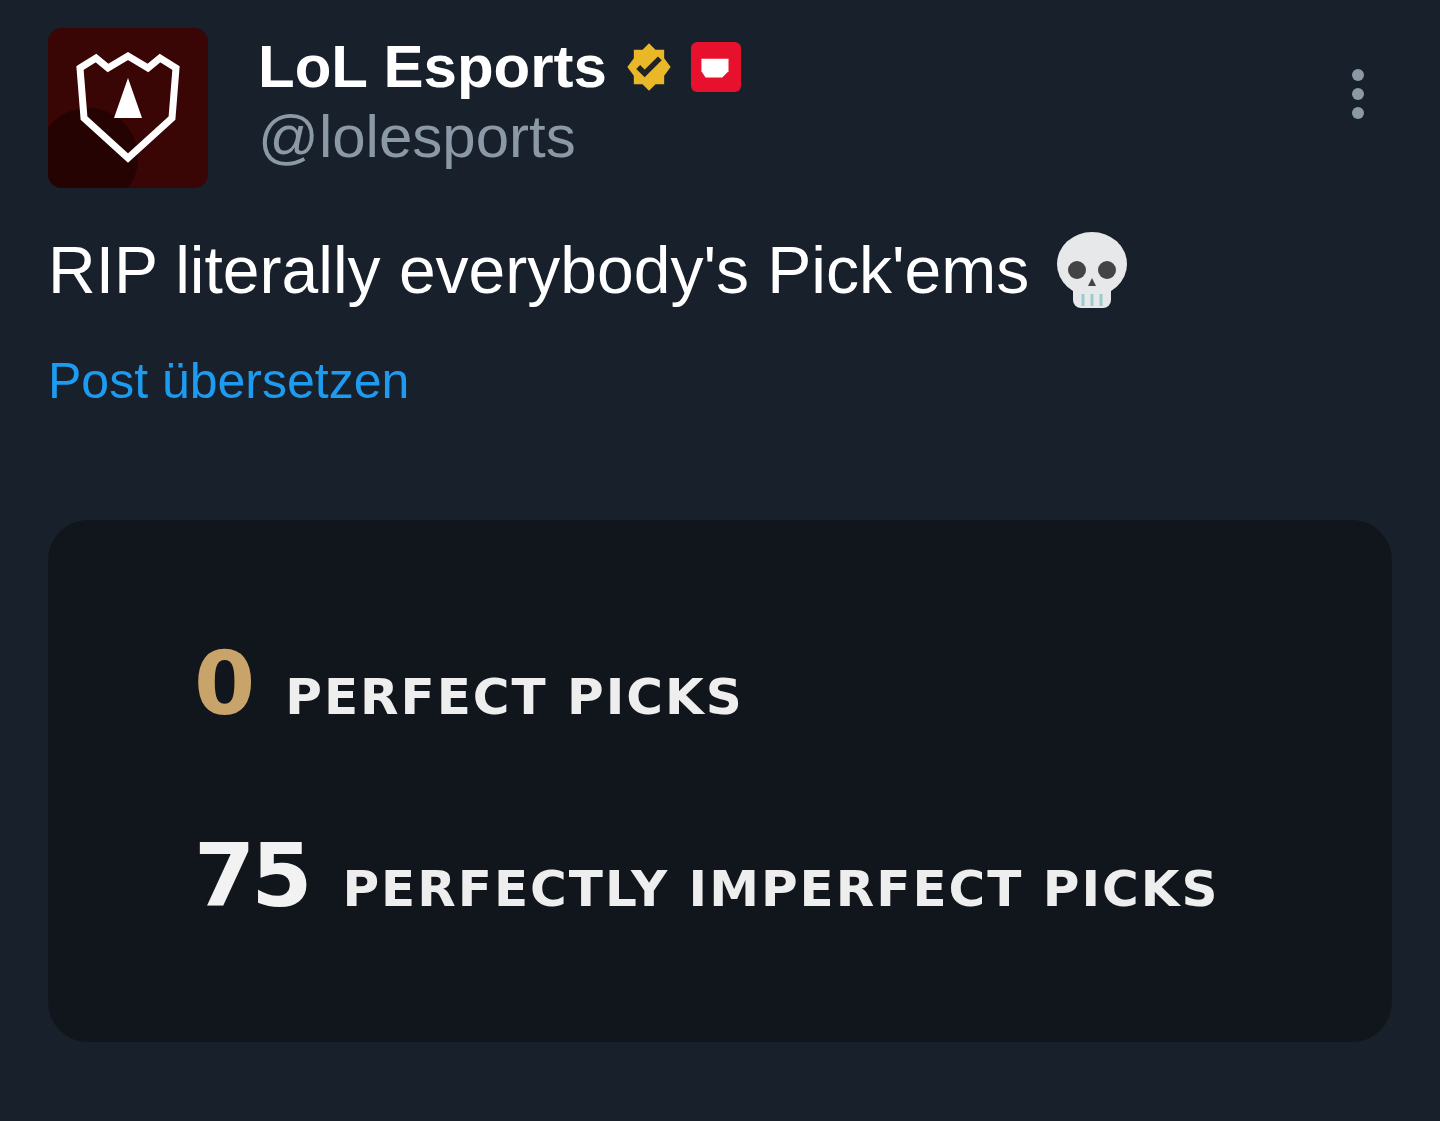 The width and height of the screenshot is (1440, 1121). I want to click on more-options-icon, so click(1358, 94).